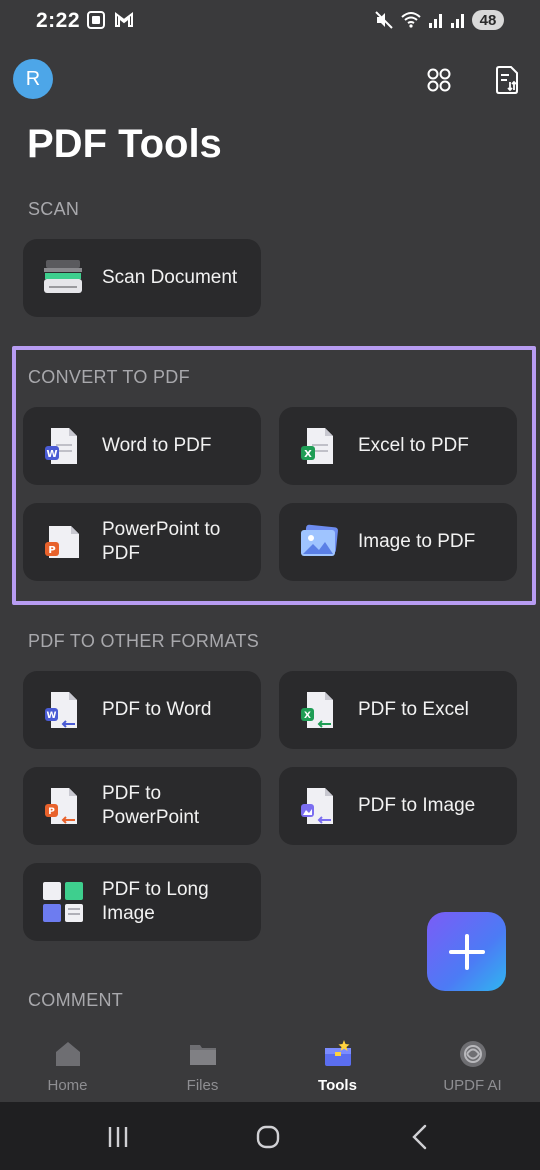  I want to click on signal-icon, so click(435, 21).